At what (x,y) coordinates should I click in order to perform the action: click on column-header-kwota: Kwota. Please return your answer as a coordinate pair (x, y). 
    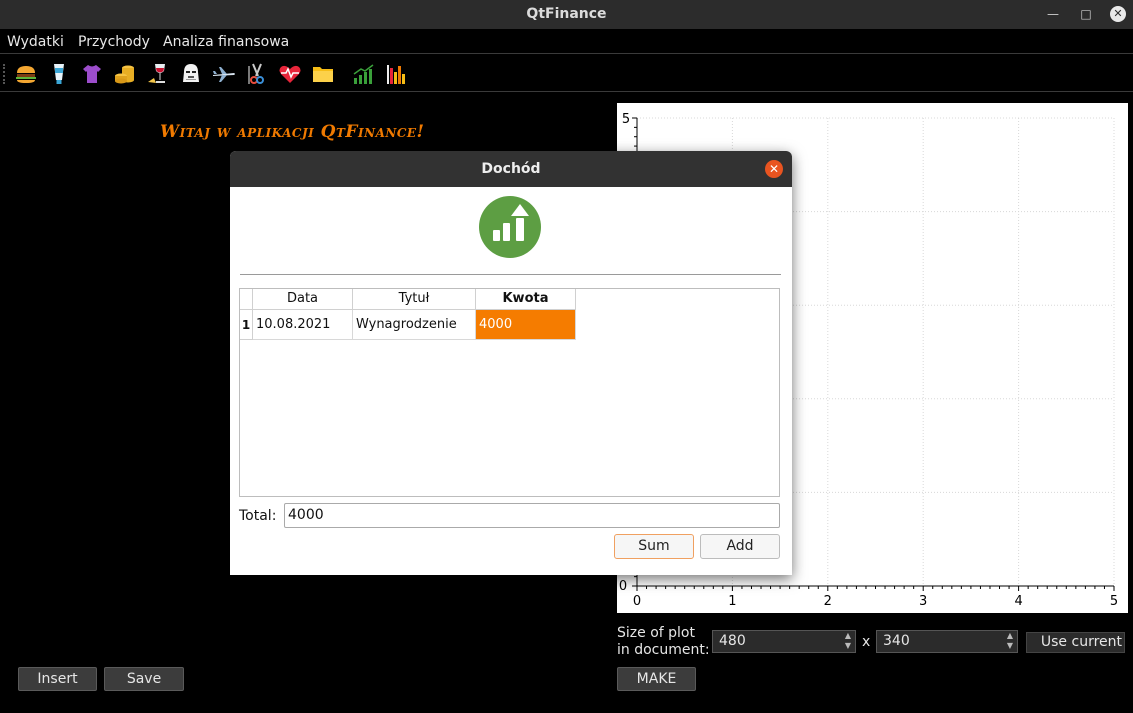
    Looking at the image, I should click on (526, 299).